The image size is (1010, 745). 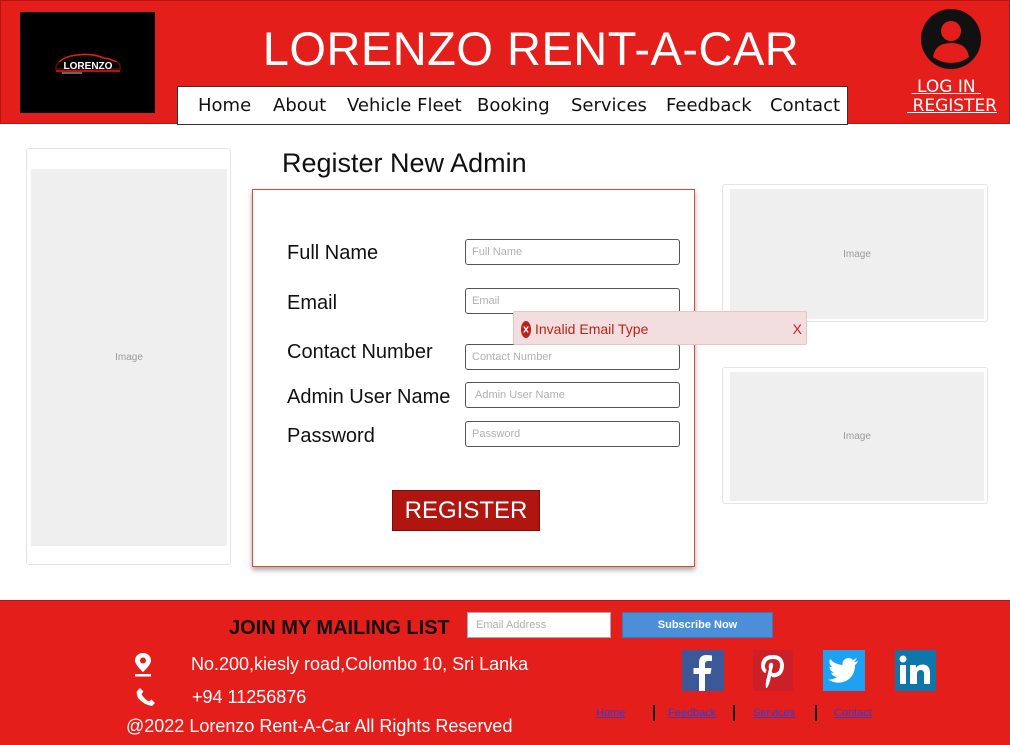 I want to click on full-name-label: Full Name, so click(x=333, y=253).